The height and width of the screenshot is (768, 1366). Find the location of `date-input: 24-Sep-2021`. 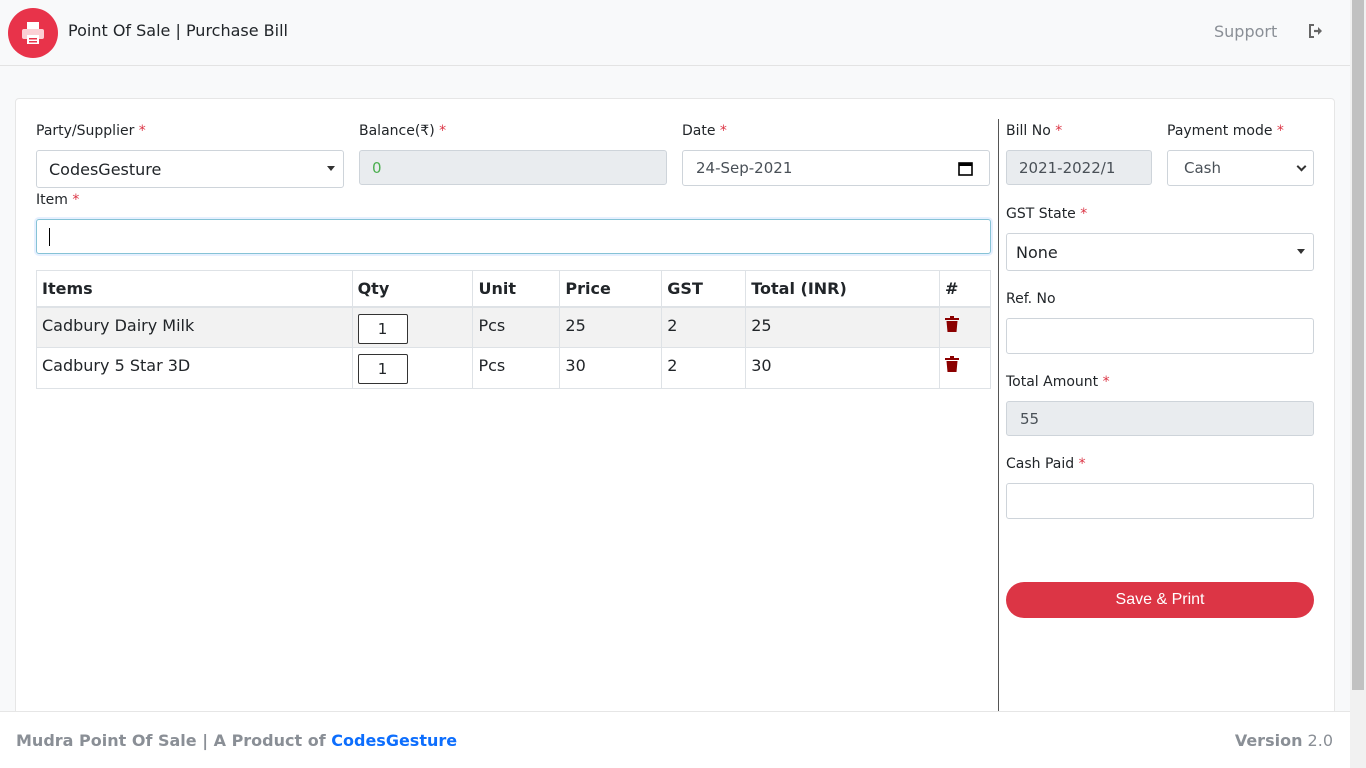

date-input: 24-Sep-2021 is located at coordinates (836, 168).